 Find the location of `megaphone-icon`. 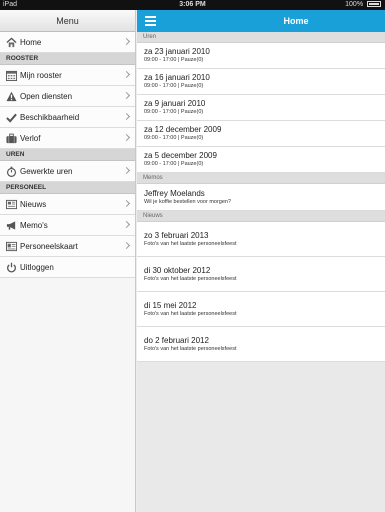

megaphone-icon is located at coordinates (11, 225).